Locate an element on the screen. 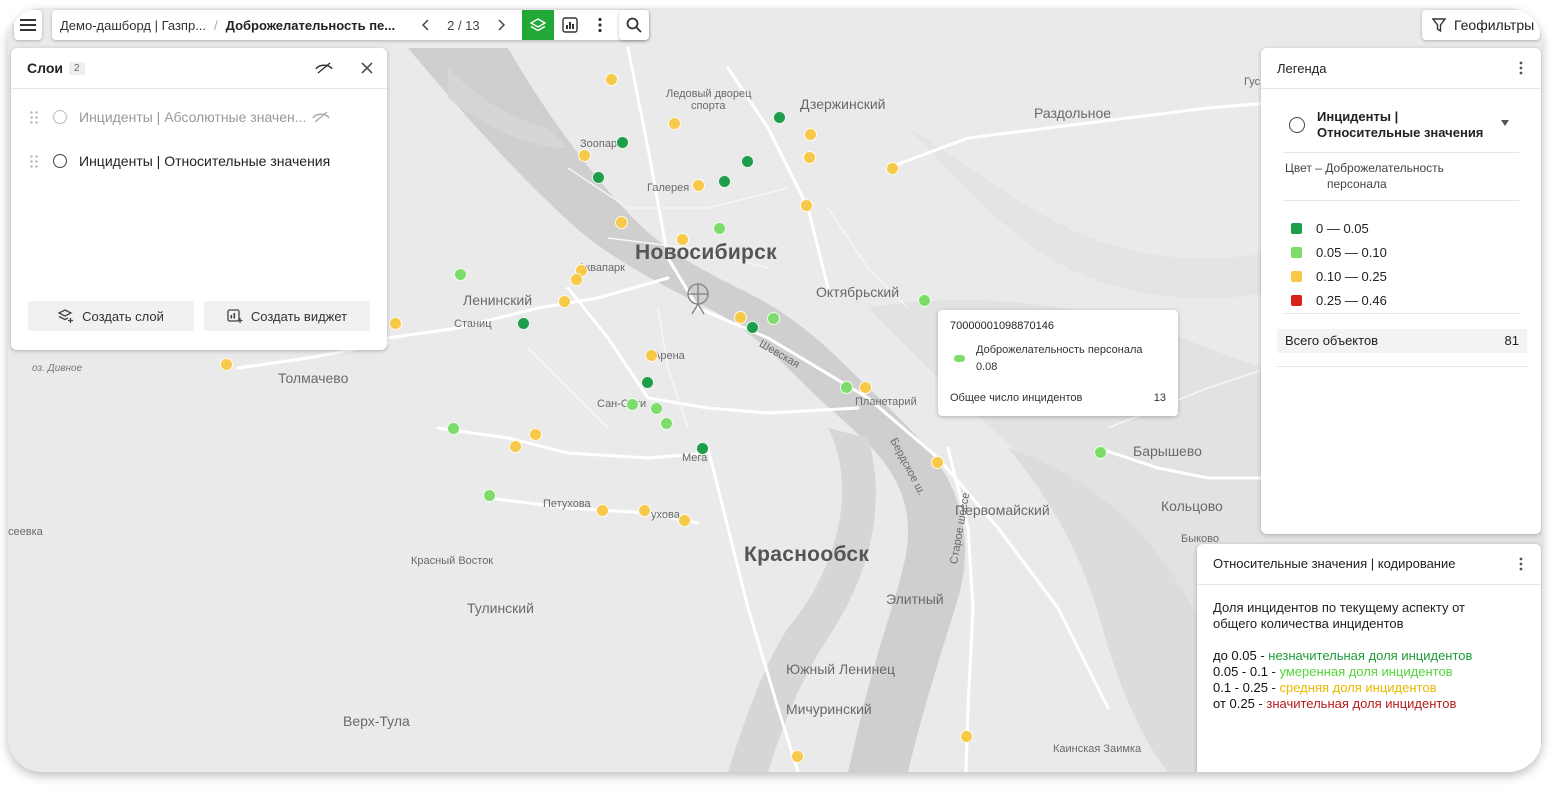 This screenshot has width=1552, height=788. chevron-right-icon is located at coordinates (501, 25).